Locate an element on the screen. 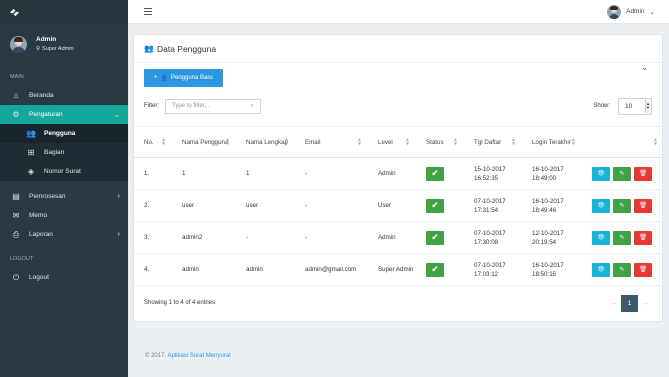 The height and width of the screenshot is (377, 669). sidebar-item-bagian: ⊞ Bagian is located at coordinates (64, 152).